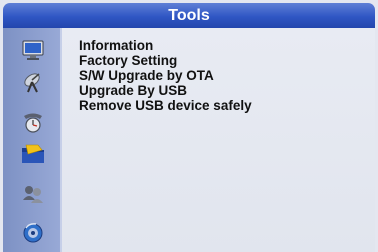 The width and height of the screenshot is (378, 252). What do you see at coordinates (33, 50) in the screenshot?
I see `monitor-icon` at bounding box center [33, 50].